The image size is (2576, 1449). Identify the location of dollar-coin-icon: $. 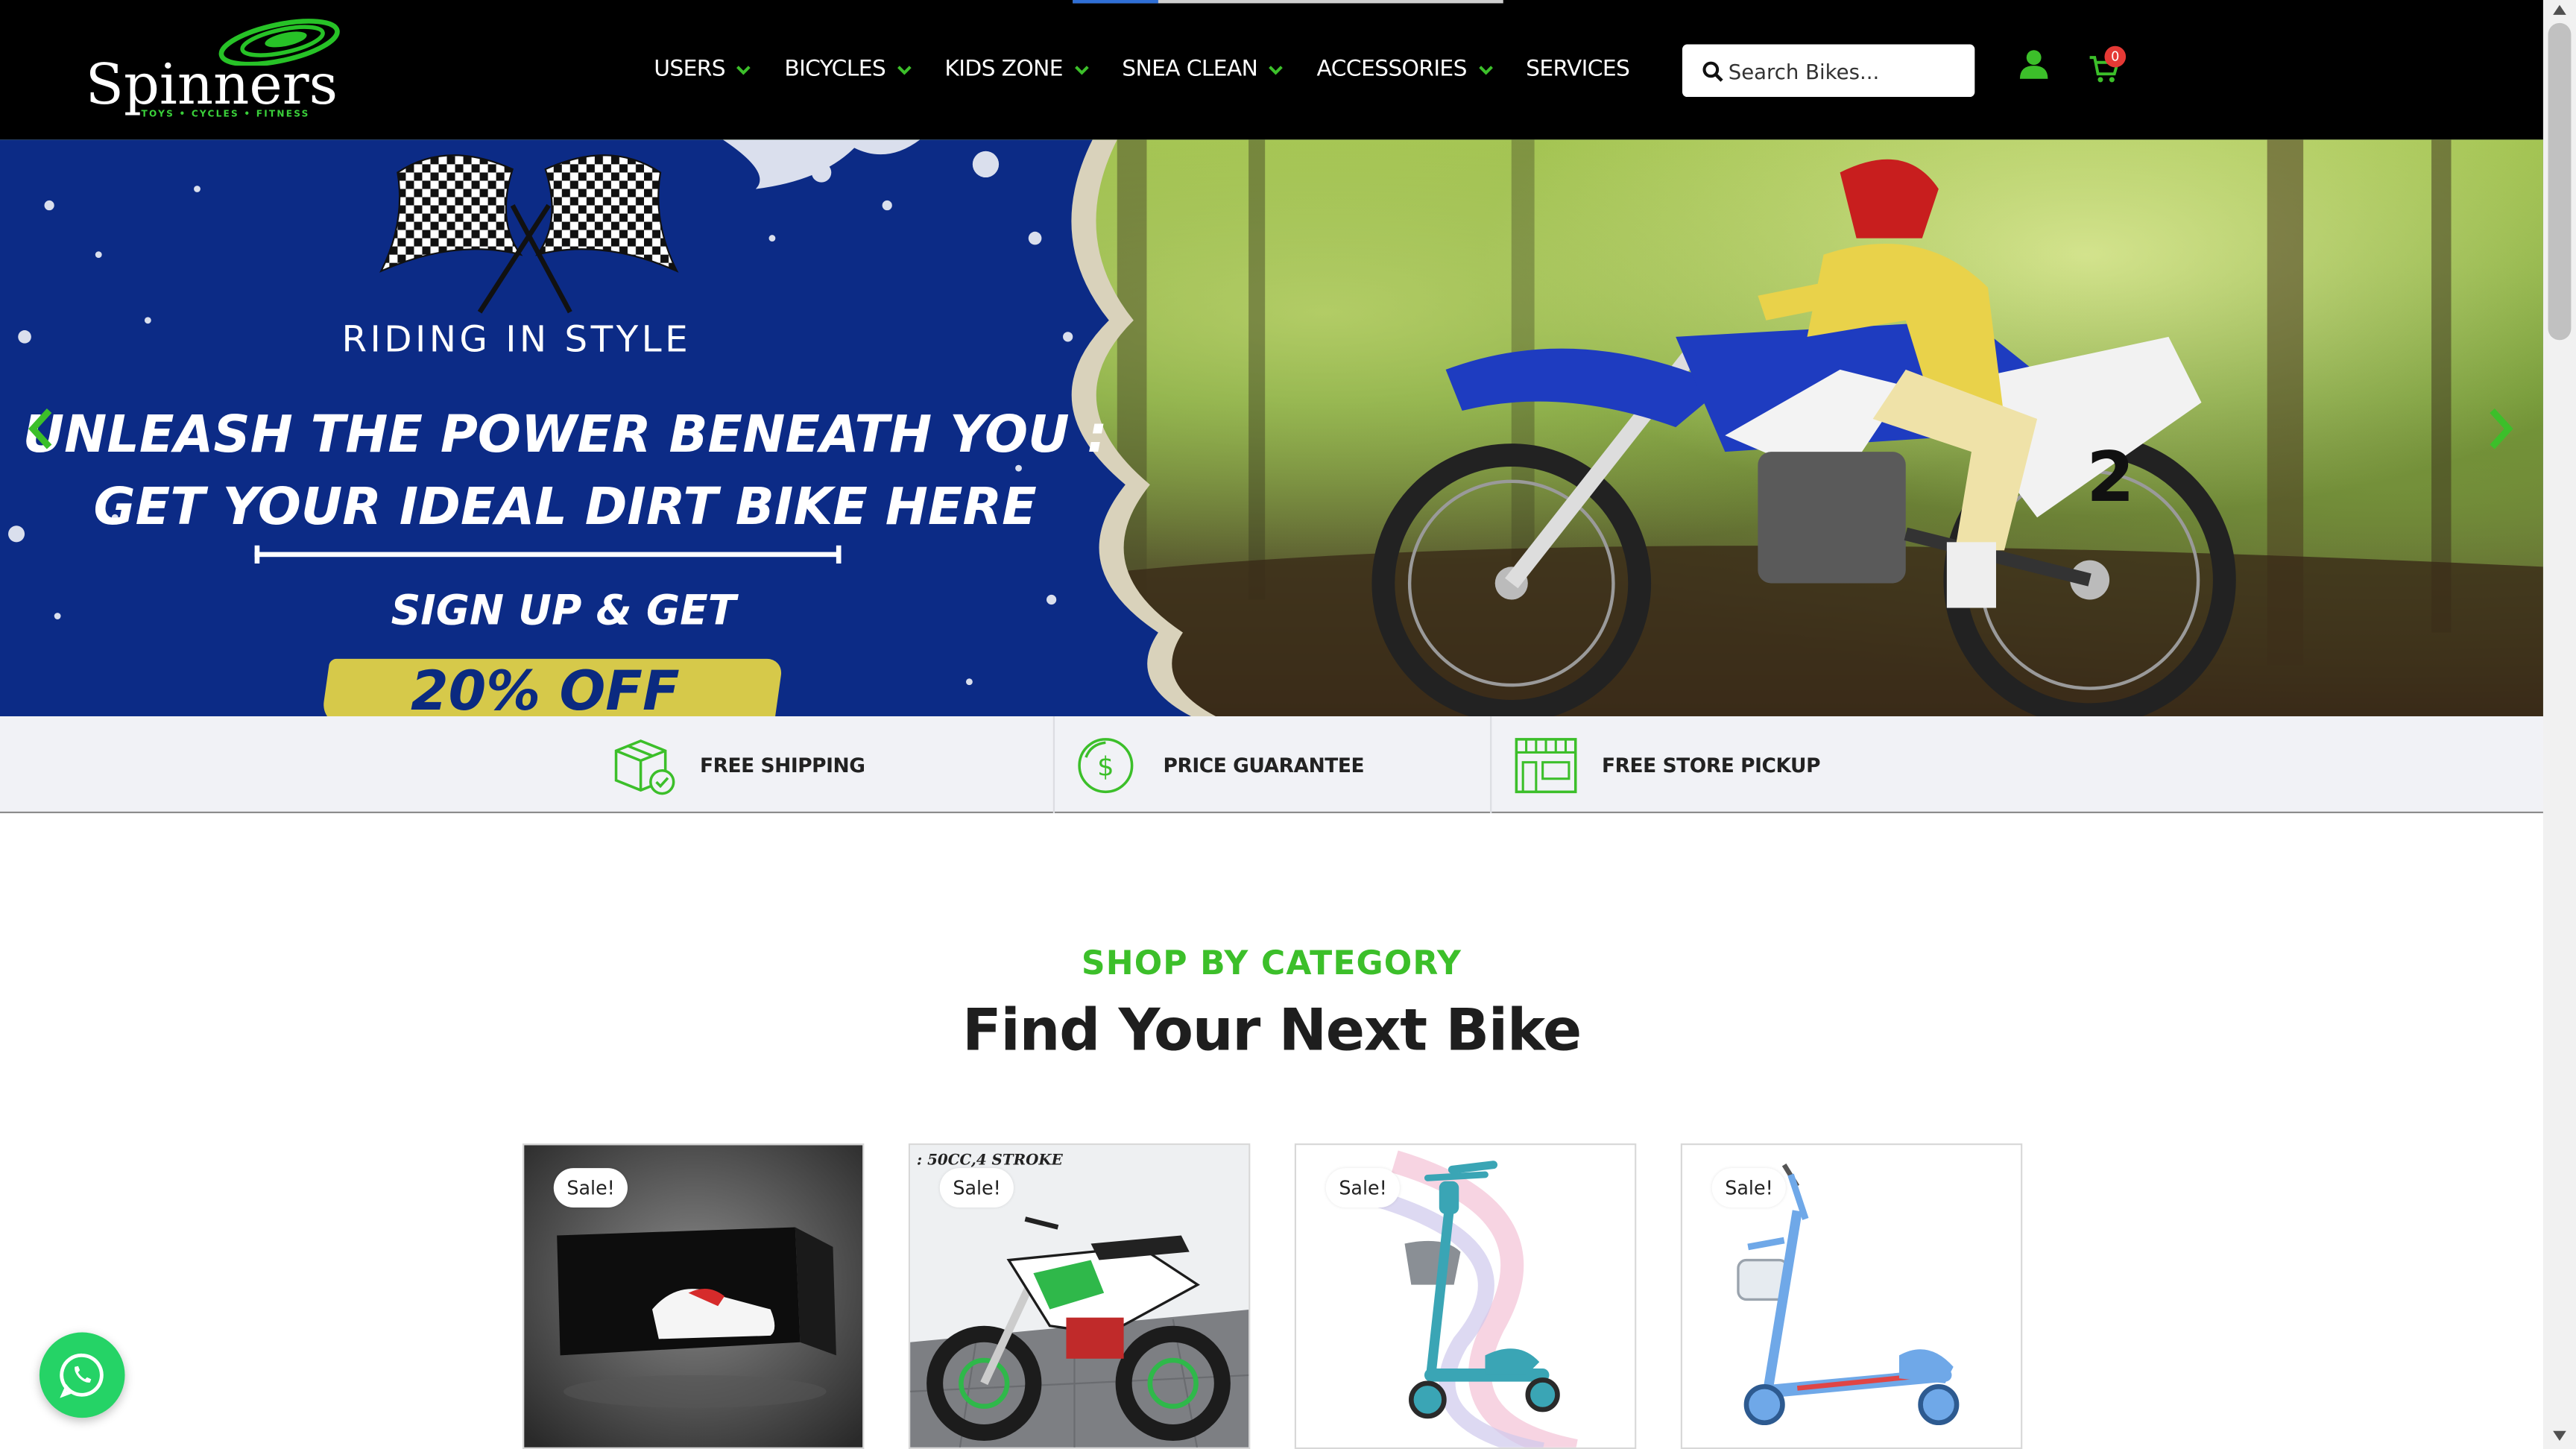
(1106, 765).